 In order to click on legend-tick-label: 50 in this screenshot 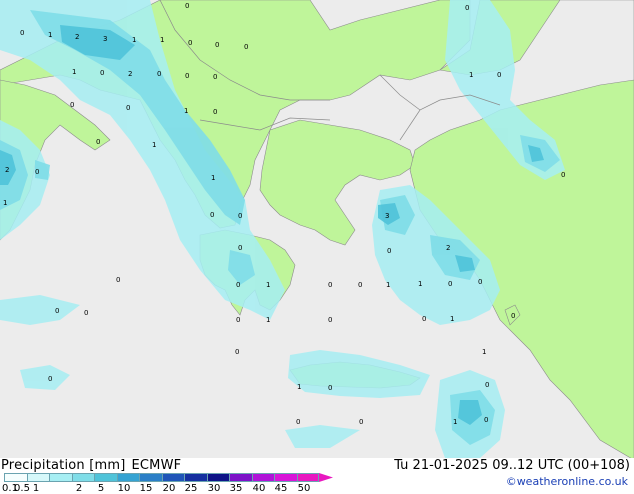, I will do `click(304, 488)`.